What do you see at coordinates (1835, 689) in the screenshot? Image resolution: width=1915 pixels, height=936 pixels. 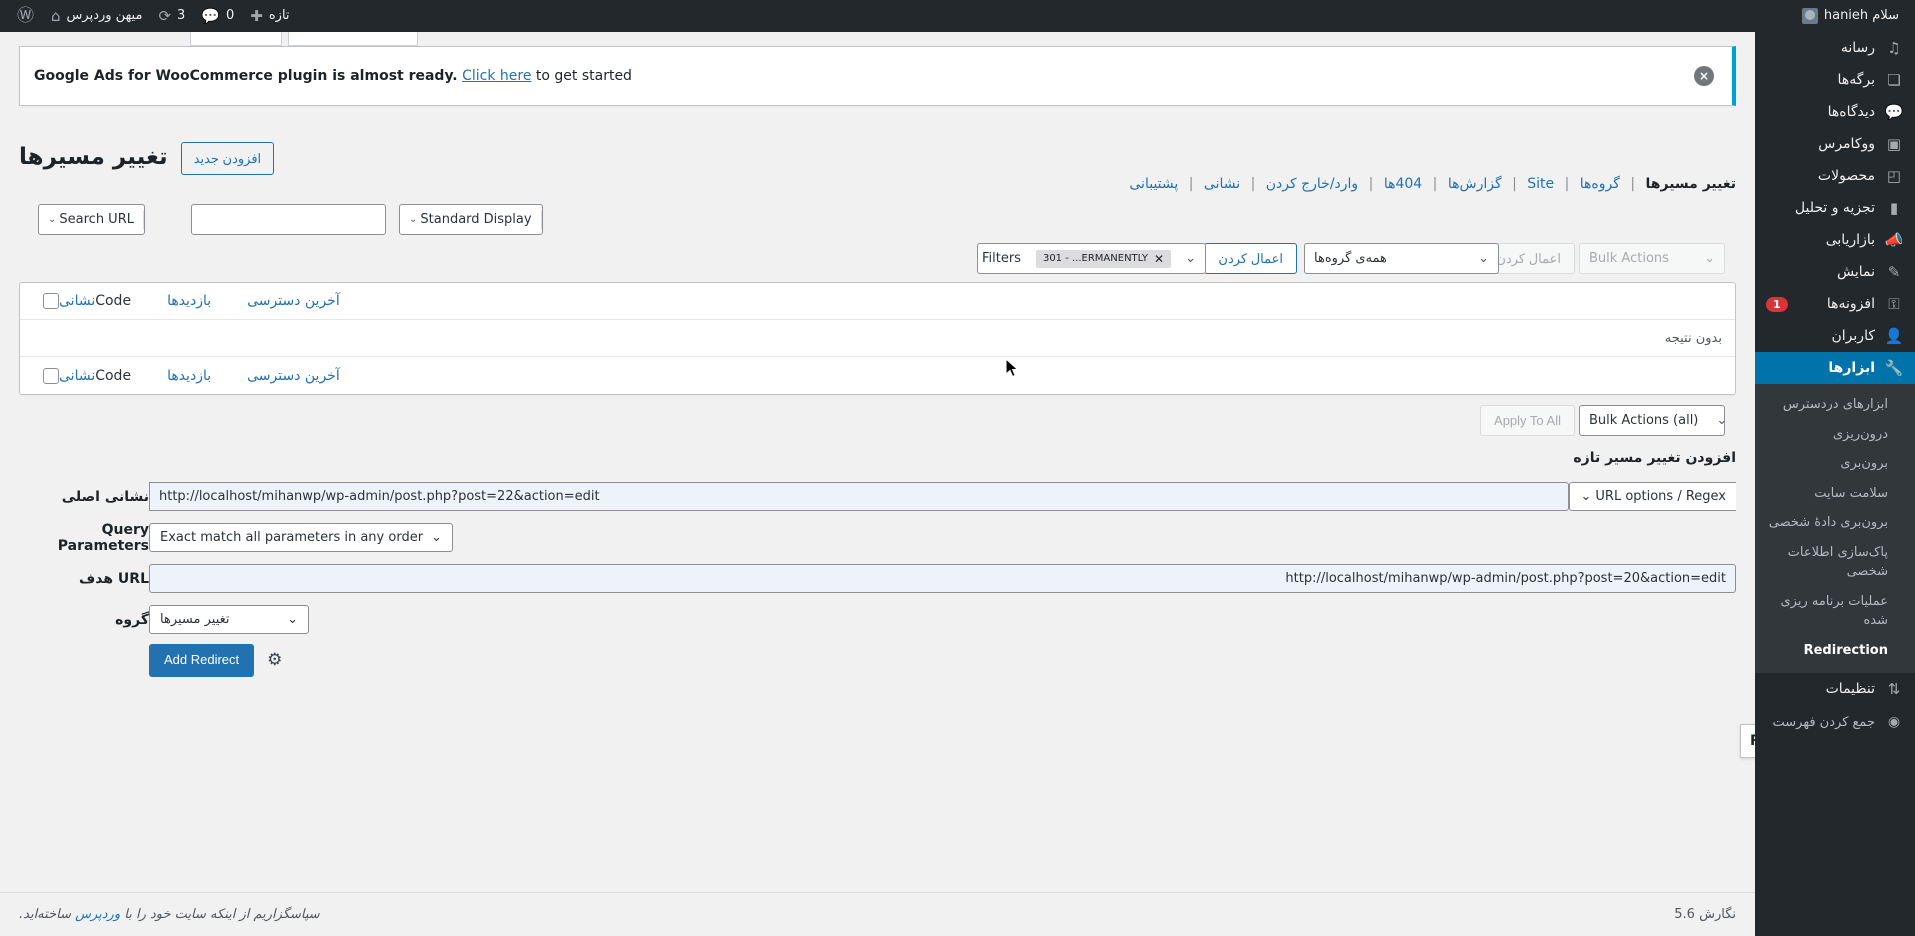 I see `sidebar-item-settings: ⇅ تنظیمات` at bounding box center [1835, 689].